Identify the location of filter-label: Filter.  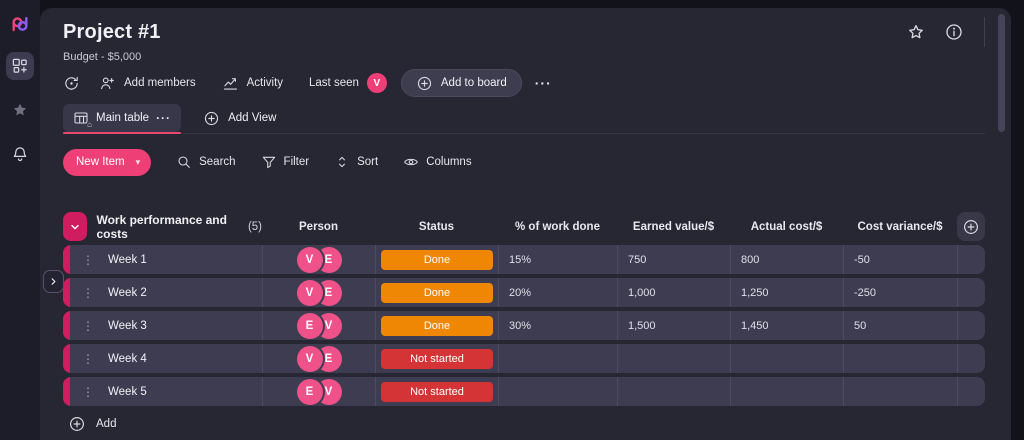
(296, 162).